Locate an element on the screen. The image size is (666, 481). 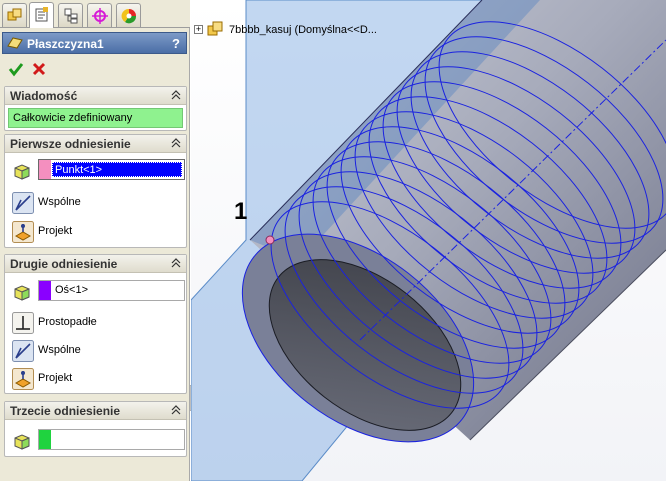
manager-tabs is located at coordinates (95, 14).